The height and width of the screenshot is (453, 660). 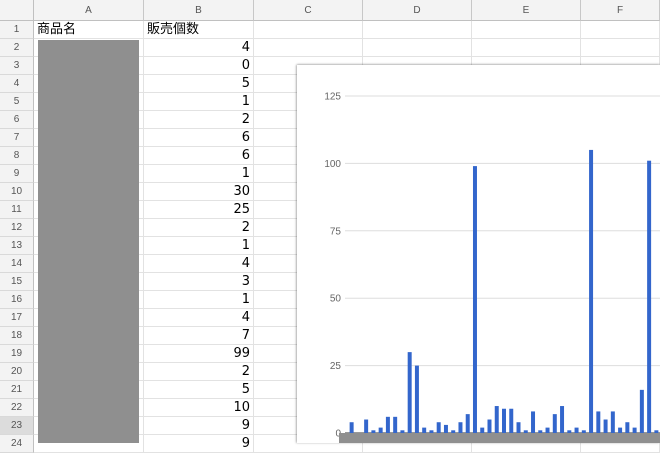 What do you see at coordinates (17, 102) in the screenshot?
I see `row-header: 5` at bounding box center [17, 102].